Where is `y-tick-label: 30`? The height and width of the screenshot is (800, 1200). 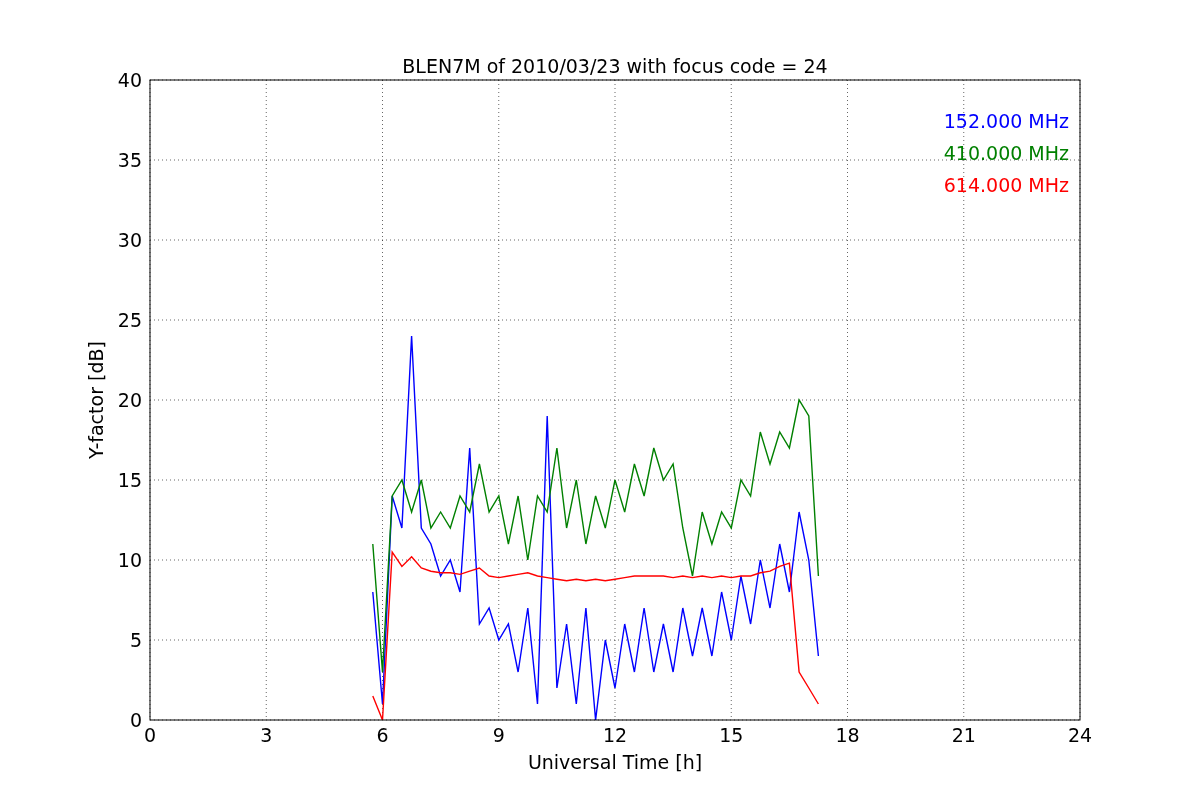 y-tick-label: 30 is located at coordinates (129, 240).